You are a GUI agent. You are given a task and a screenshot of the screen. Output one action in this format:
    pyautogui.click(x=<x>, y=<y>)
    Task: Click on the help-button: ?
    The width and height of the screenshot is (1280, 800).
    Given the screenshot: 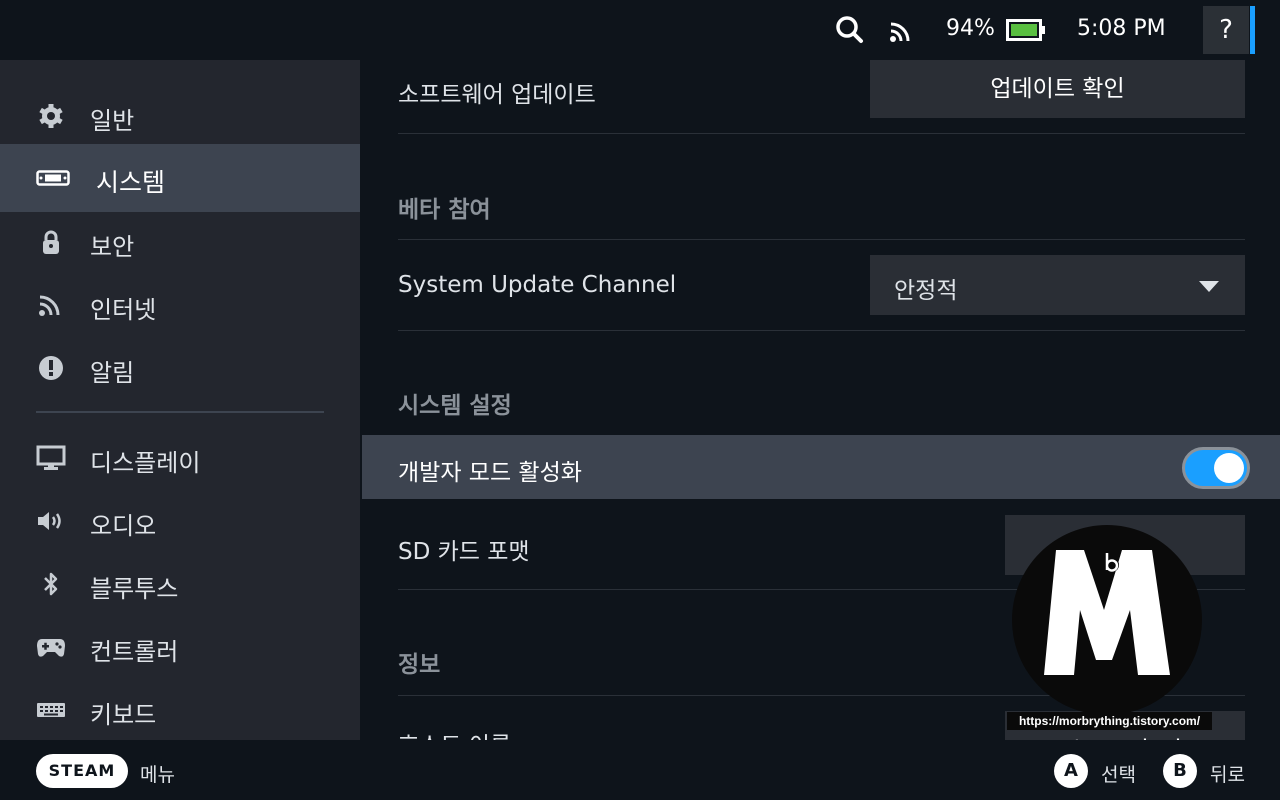 What is the action you would take?
    pyautogui.click(x=1226, y=30)
    